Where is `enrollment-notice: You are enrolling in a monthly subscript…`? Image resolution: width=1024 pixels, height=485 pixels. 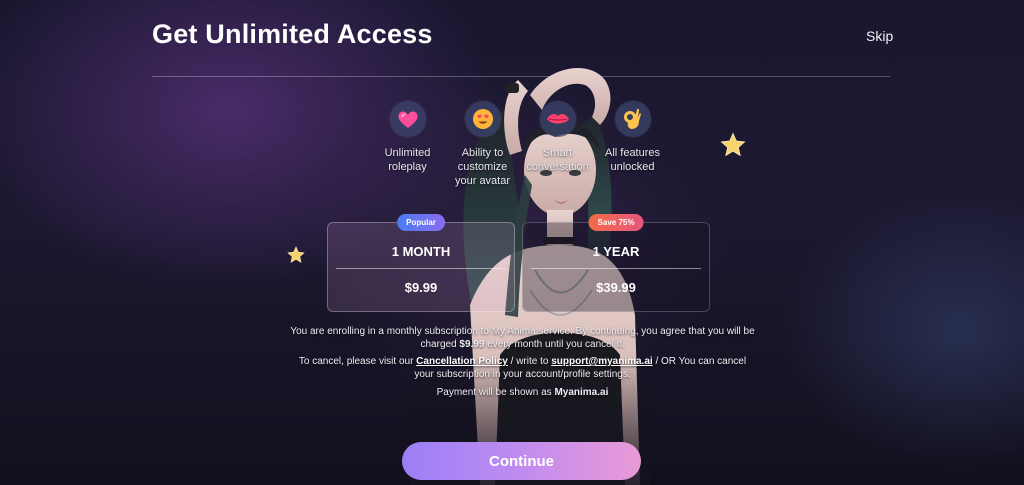
enrollment-notice: You are enrolling in a monthly subscript… is located at coordinates (522, 338).